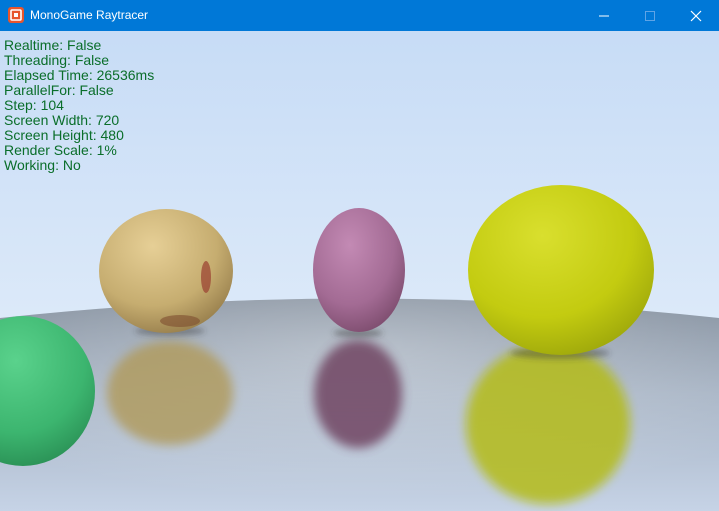 Image resolution: width=719 pixels, height=511 pixels. I want to click on monogame-icon, so click(16, 15).